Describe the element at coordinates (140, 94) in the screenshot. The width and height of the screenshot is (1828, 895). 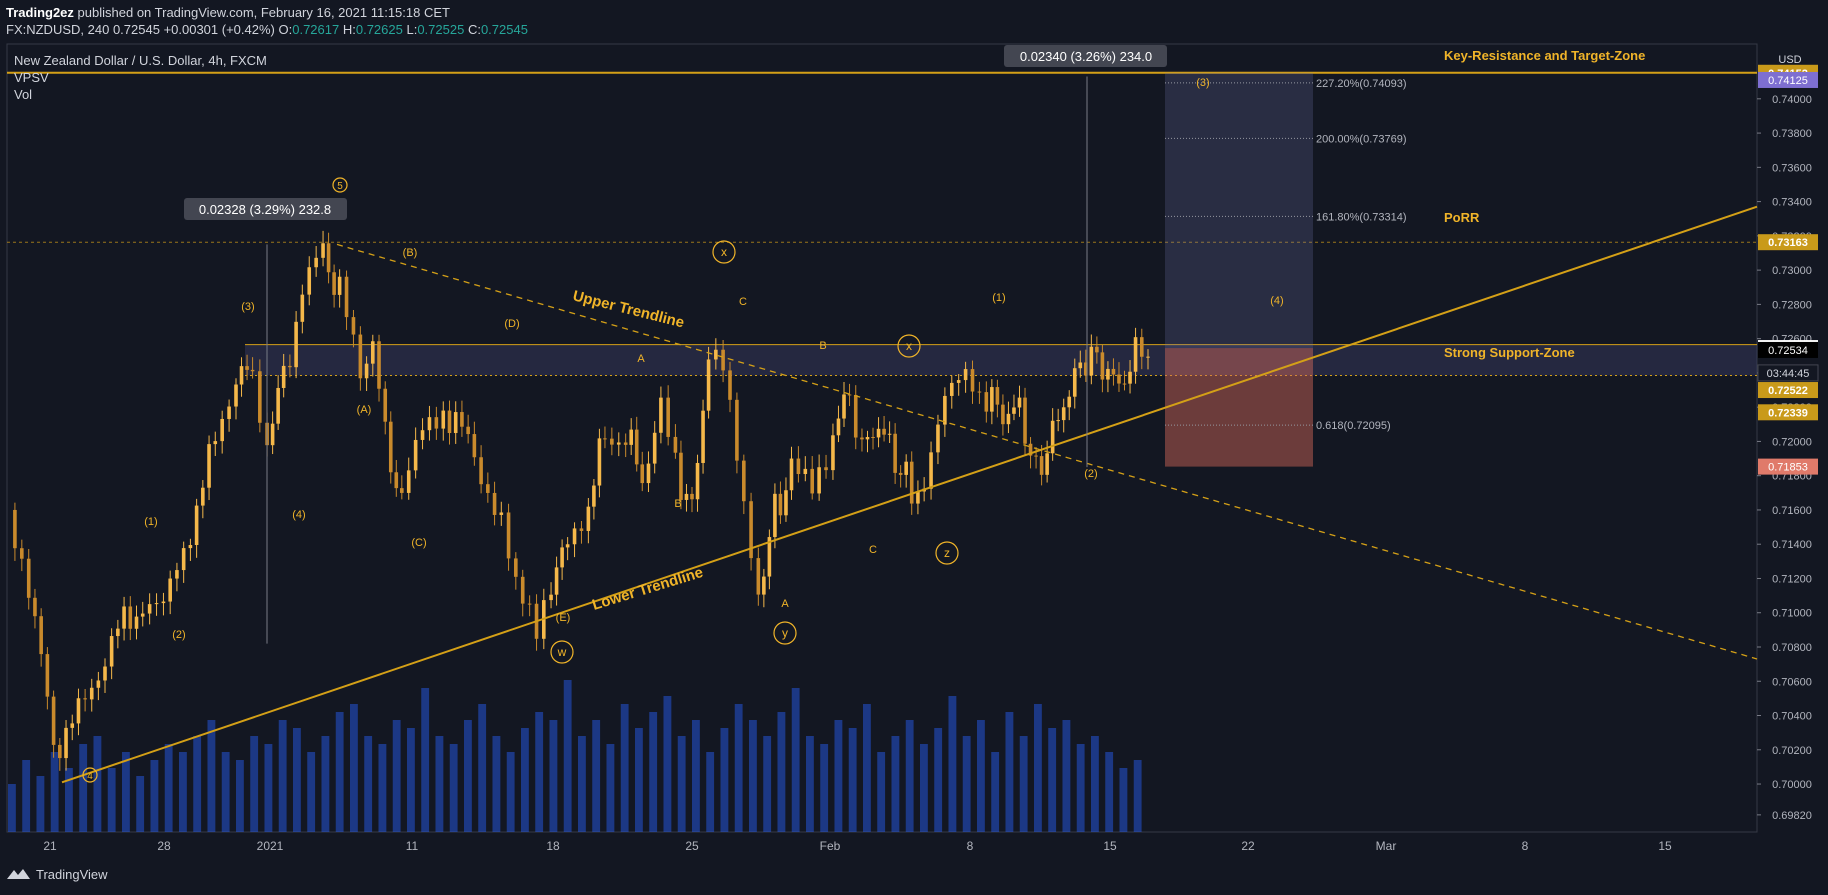
I see `volume-indicator: Vol` at that location.